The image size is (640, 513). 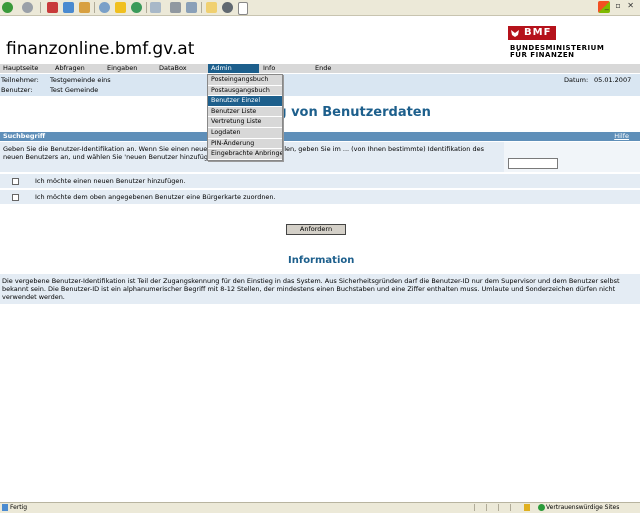 What do you see at coordinates (74, 90) in the screenshot?
I see `user-value: Test Gemeinde` at bounding box center [74, 90].